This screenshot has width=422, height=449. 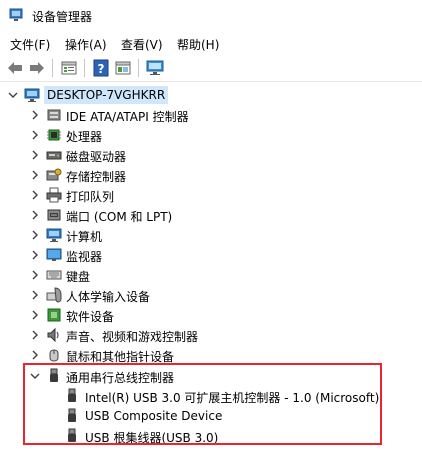 What do you see at coordinates (211, 68) in the screenshot?
I see `toolbar: ?` at bounding box center [211, 68].